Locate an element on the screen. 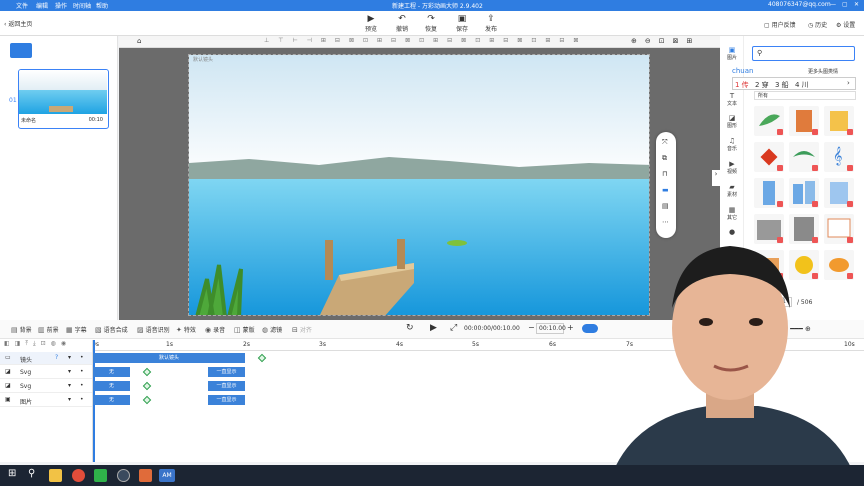 This screenshot has height=486, width=864. minimize-icon: — is located at coordinates (833, 4).